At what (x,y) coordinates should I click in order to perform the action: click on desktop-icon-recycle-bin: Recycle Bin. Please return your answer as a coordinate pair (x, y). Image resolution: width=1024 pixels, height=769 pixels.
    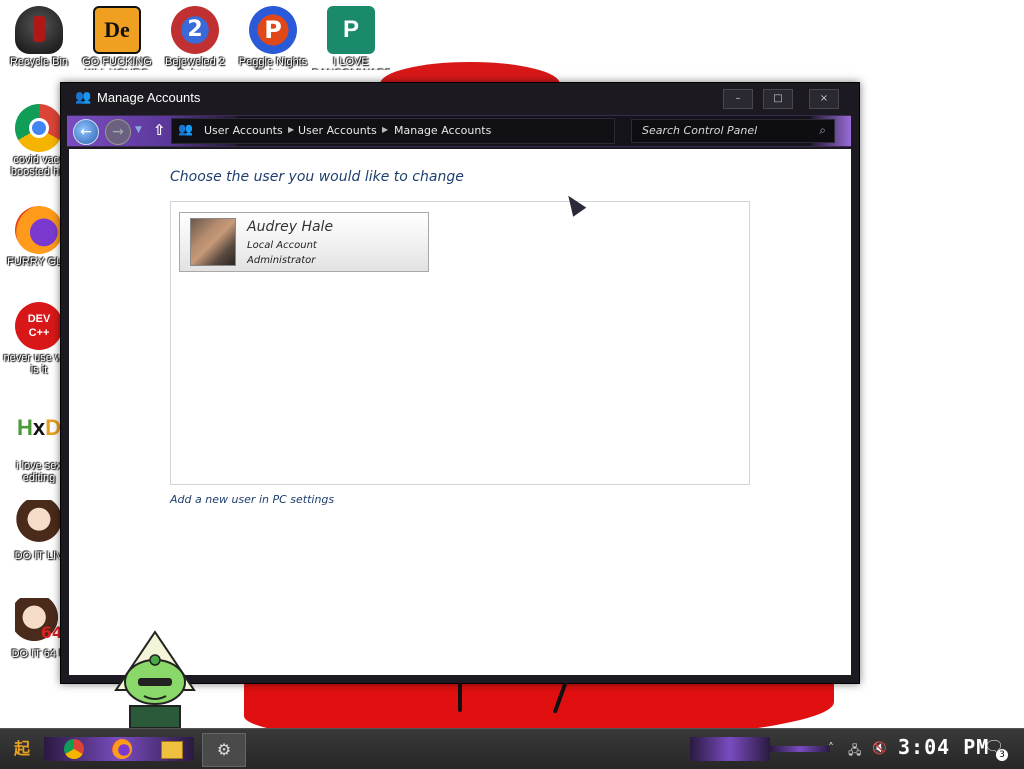
    Looking at the image, I should click on (39, 37).